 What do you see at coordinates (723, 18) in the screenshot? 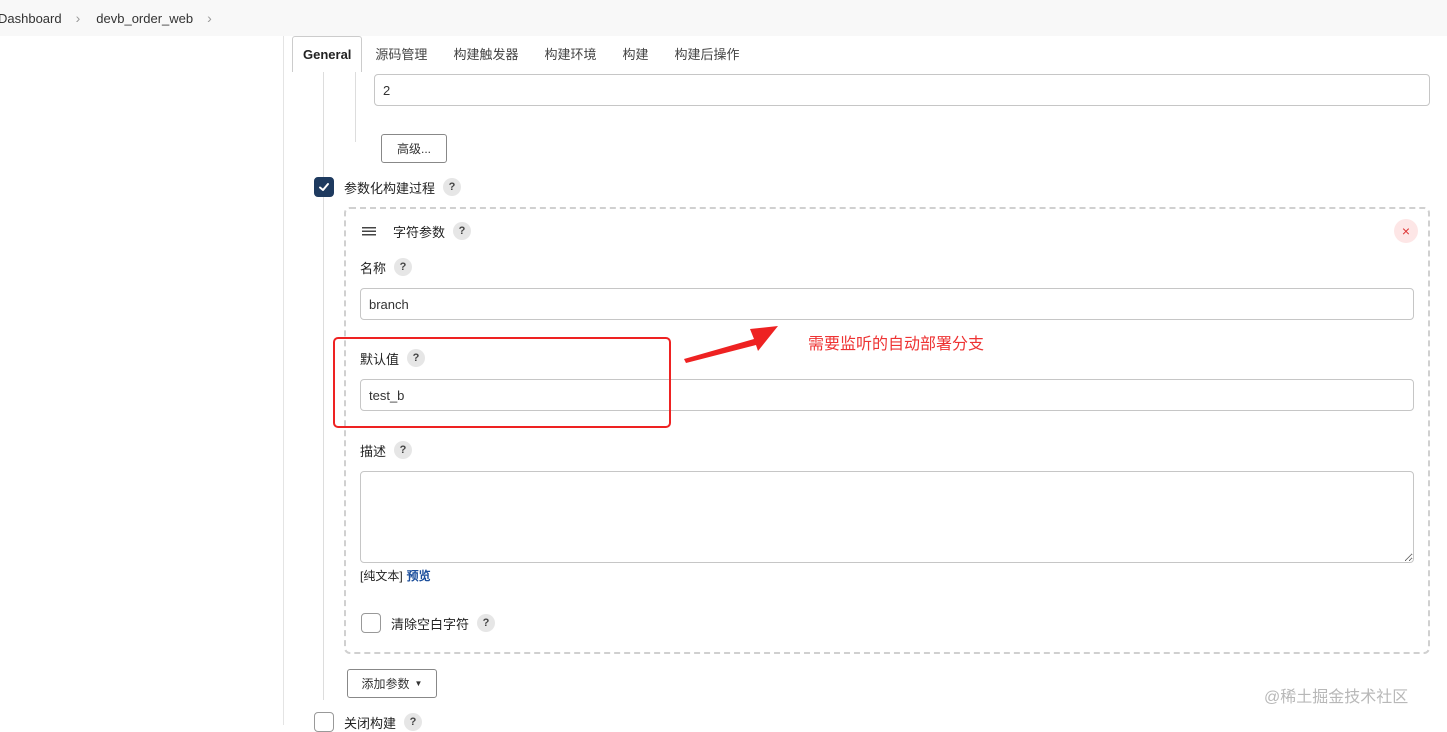
I see `breadcrumb: Dashboard › devb_order_web ›` at bounding box center [723, 18].